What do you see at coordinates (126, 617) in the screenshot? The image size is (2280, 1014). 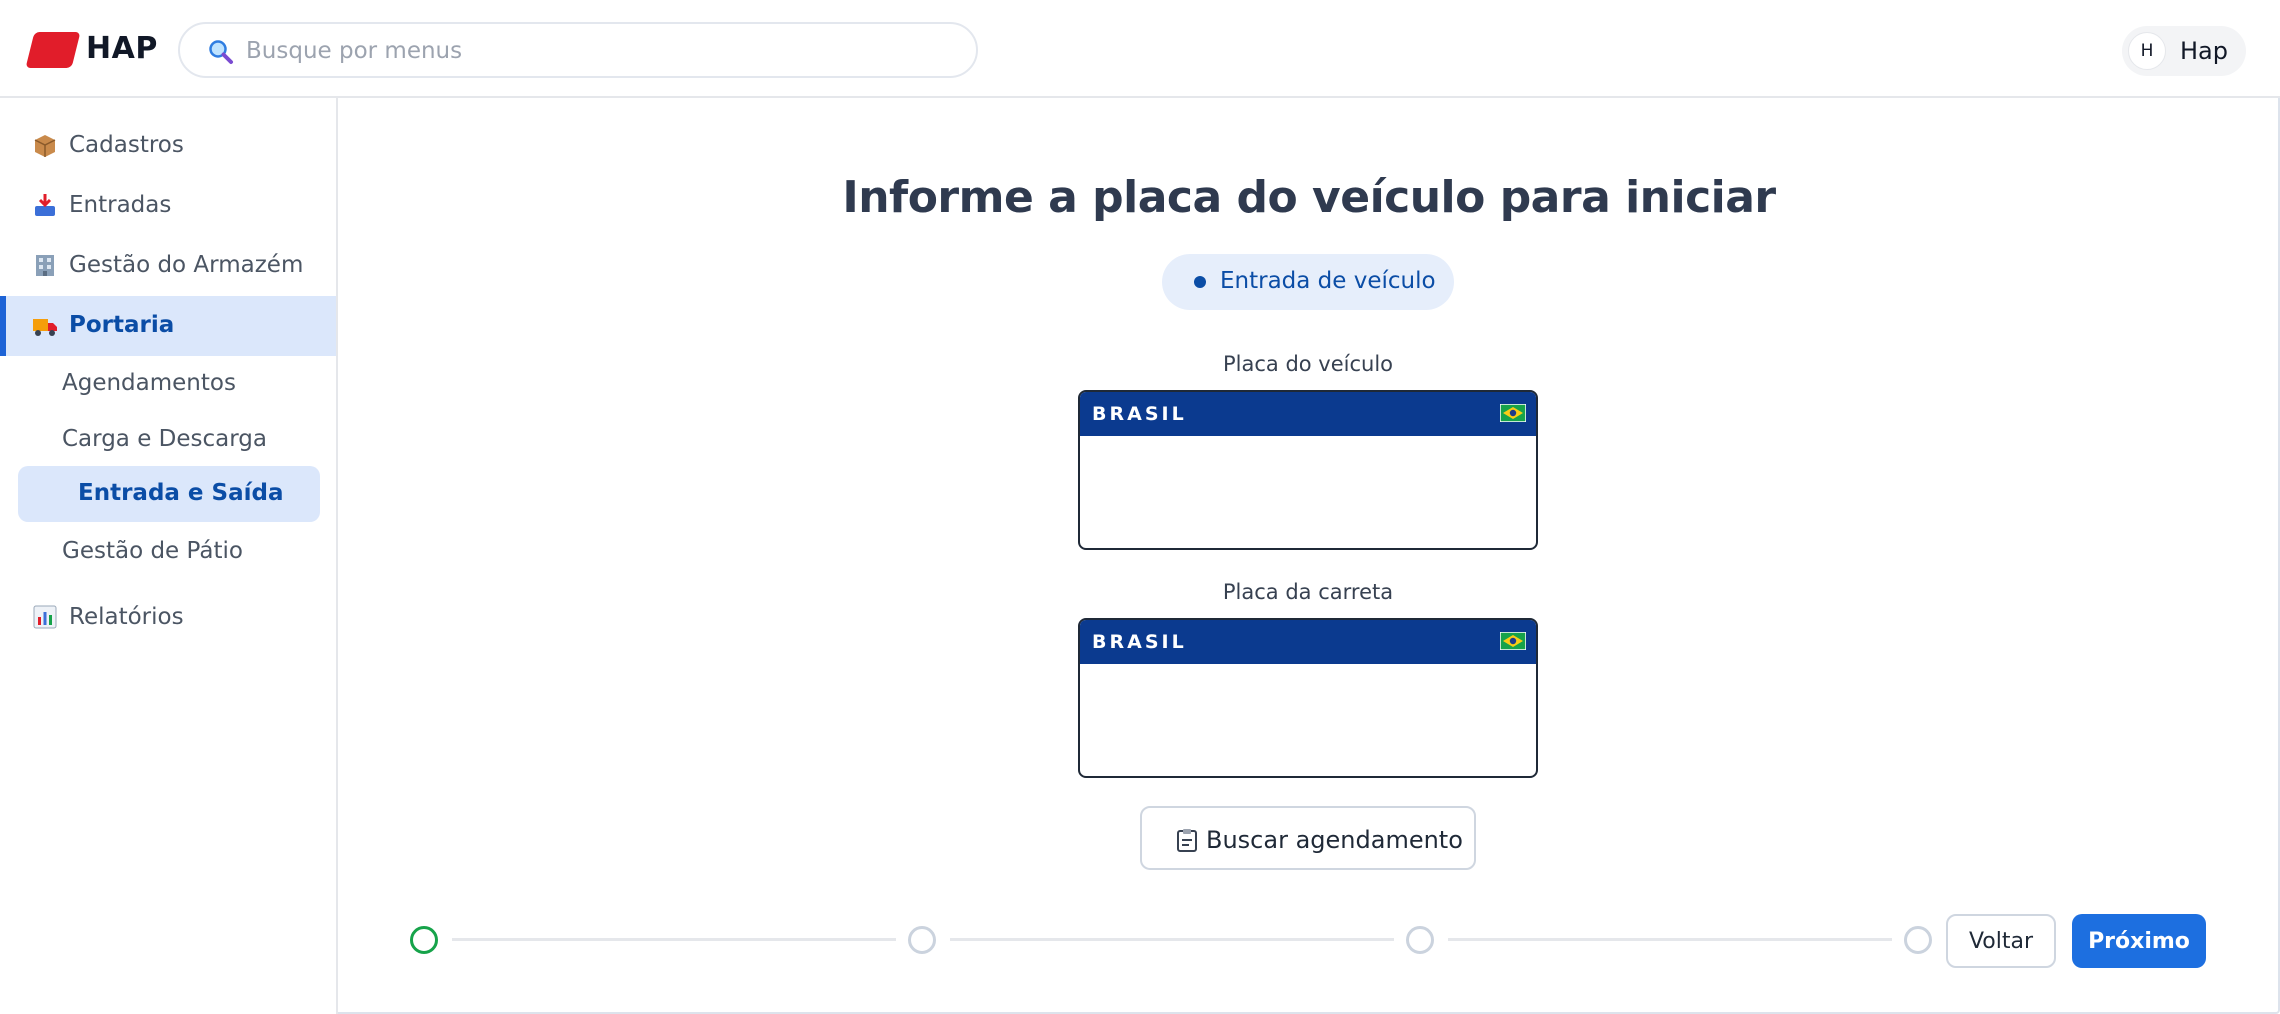 I see `sidebar-item-label: Relatórios` at bounding box center [126, 617].